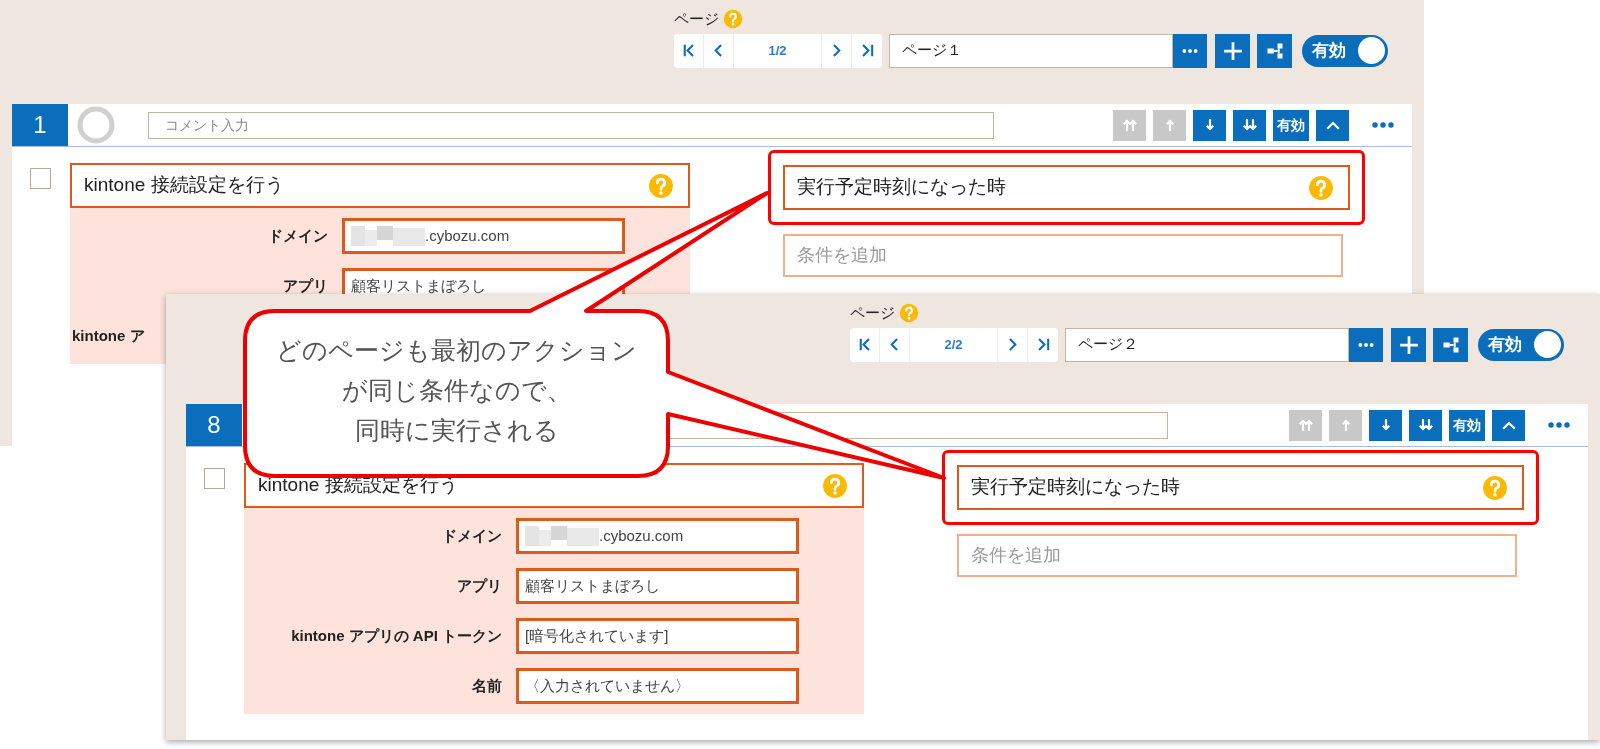 The image size is (1600, 749). What do you see at coordinates (184, 185) in the screenshot?
I see `action-title: kintone 接続設定を行う` at bounding box center [184, 185].